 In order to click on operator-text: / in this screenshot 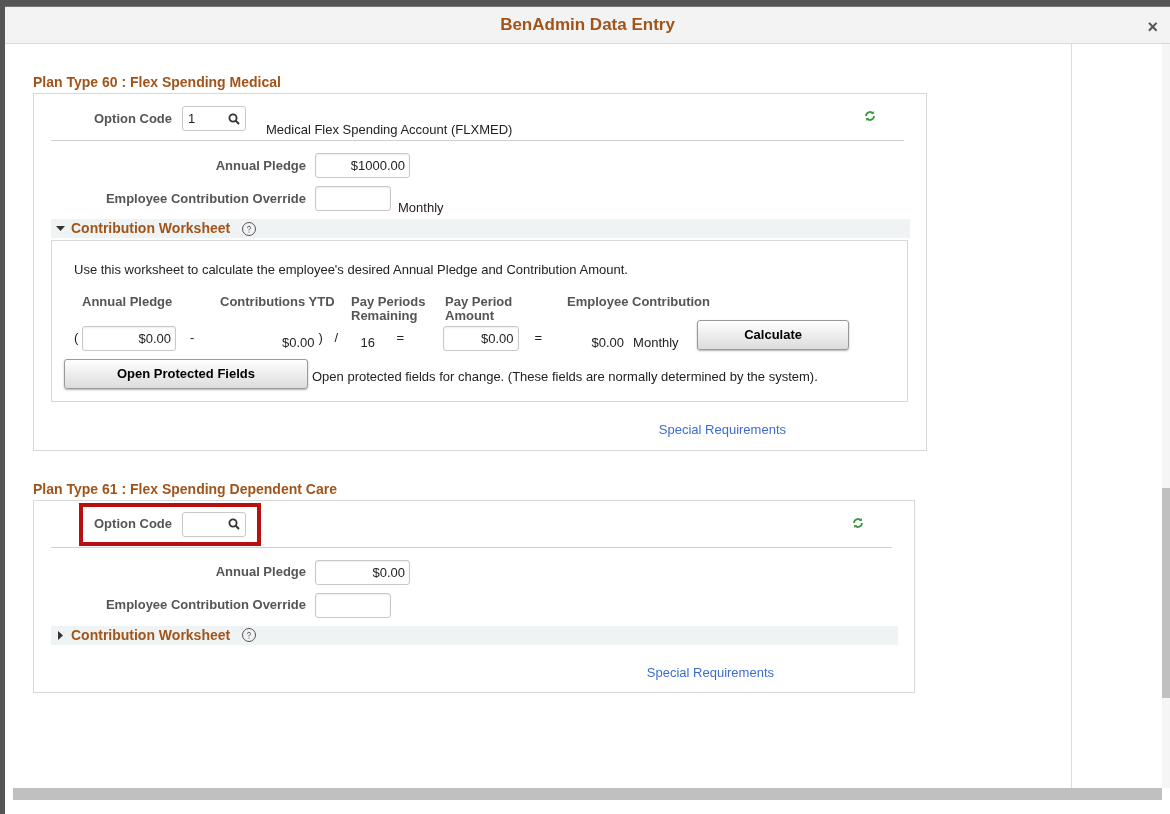, I will do `click(337, 338)`.